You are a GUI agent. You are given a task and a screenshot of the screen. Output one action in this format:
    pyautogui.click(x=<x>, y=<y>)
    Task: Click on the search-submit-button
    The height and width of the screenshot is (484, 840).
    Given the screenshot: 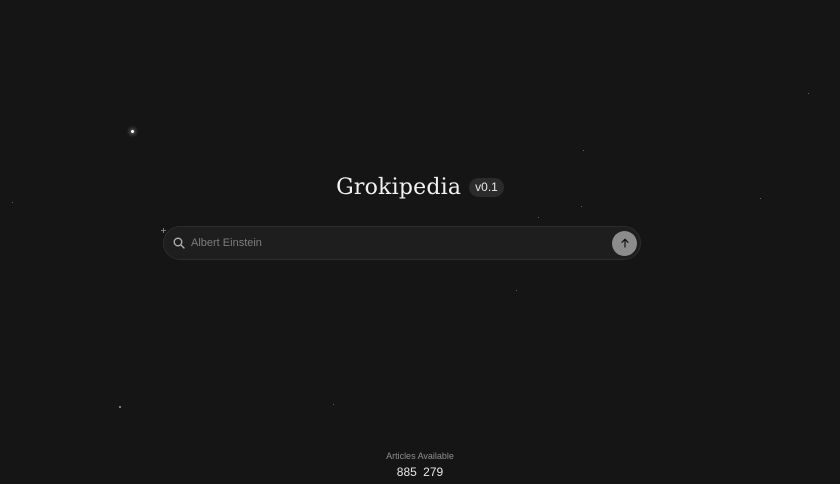 What is the action you would take?
    pyautogui.click(x=624, y=243)
    